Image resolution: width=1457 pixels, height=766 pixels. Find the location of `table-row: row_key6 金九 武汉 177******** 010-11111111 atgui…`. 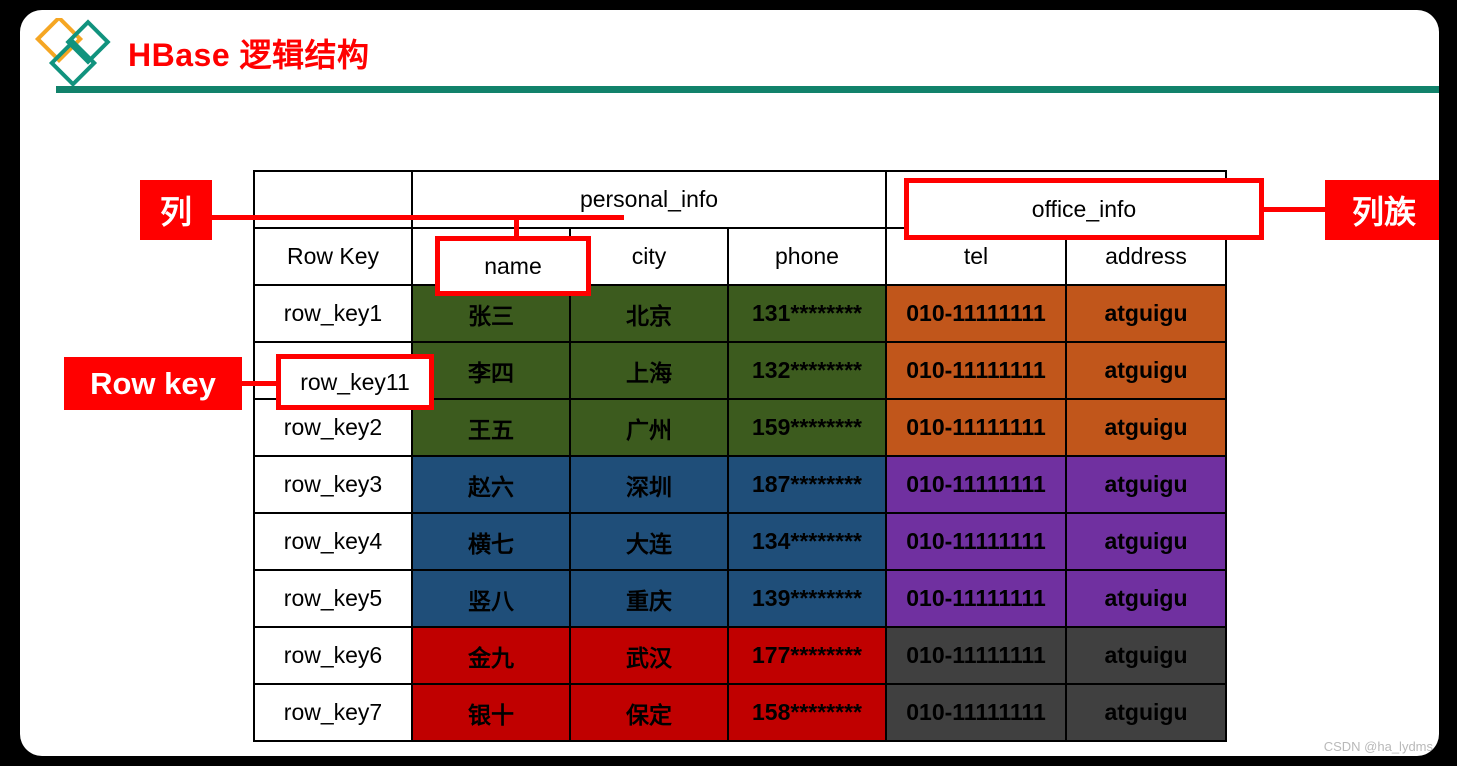

table-row: row_key6 金九 武汉 177******** 010-11111111 atgui… is located at coordinates (740, 655).